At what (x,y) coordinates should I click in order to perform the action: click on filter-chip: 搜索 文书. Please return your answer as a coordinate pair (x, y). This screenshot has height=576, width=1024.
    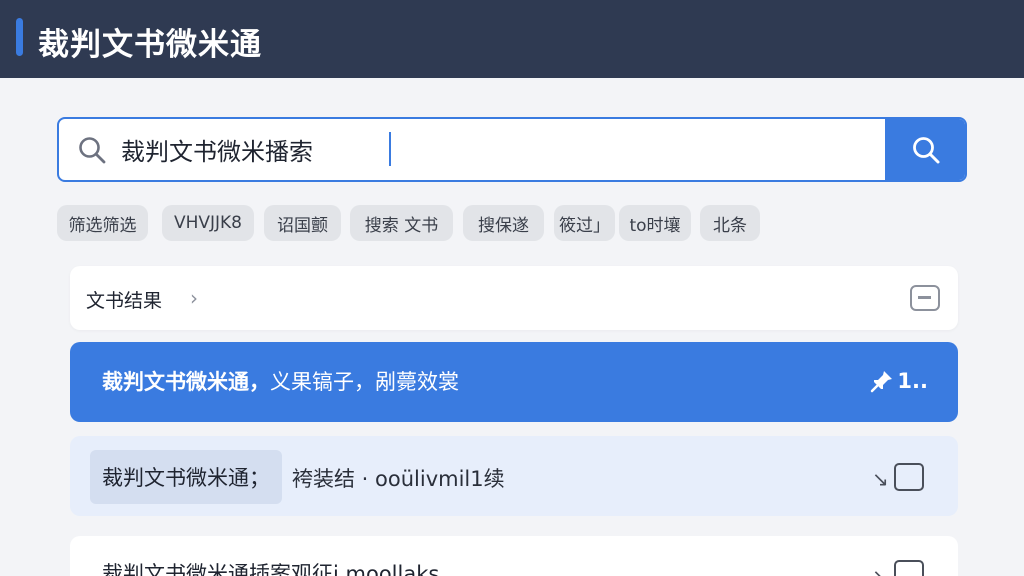
    Looking at the image, I should click on (401, 223).